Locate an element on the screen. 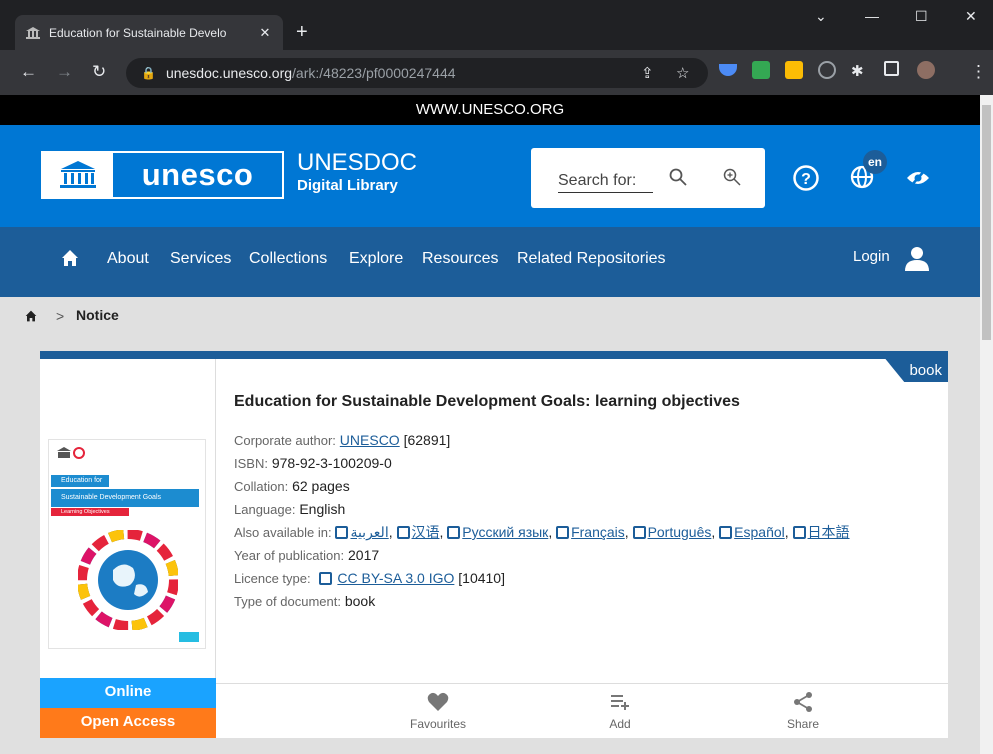  lang-link-spanish: Español is located at coordinates (759, 532).